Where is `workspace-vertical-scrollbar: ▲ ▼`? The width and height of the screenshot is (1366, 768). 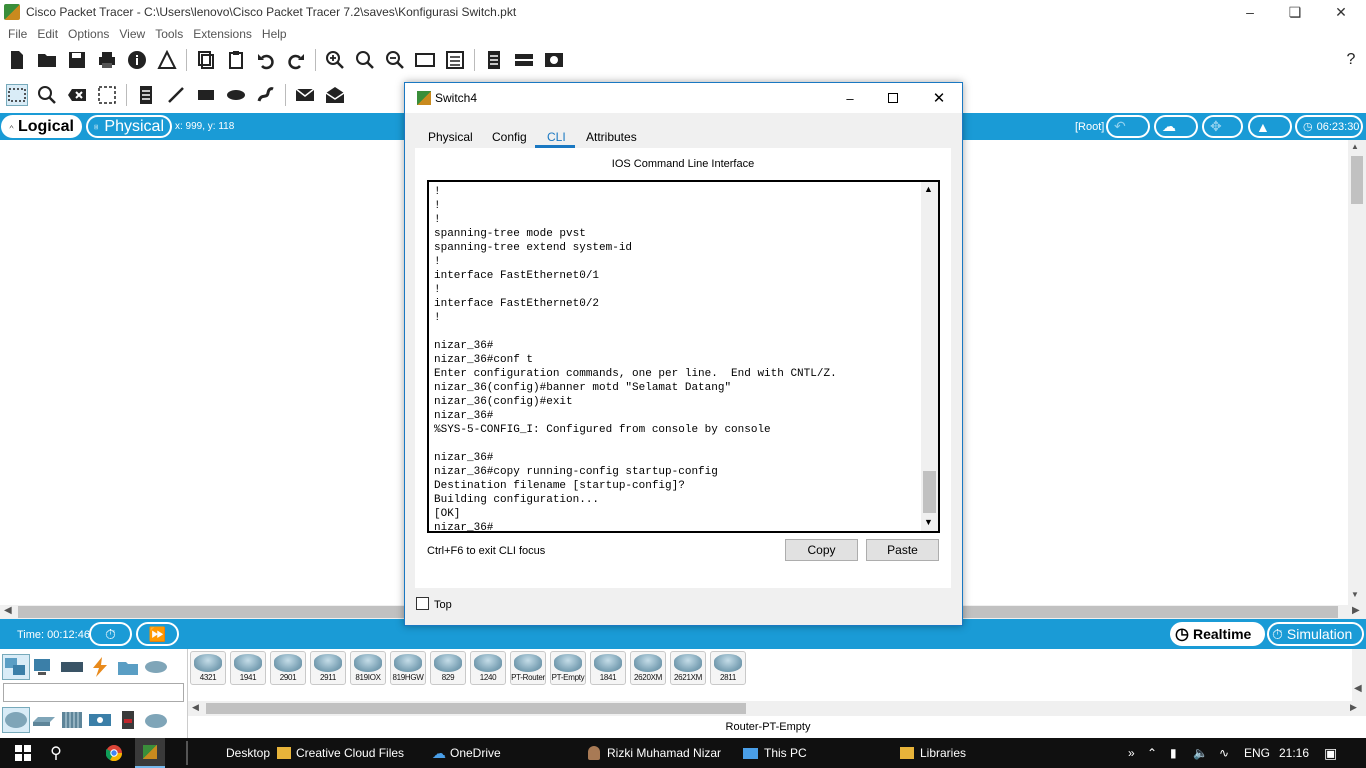
workspace-vertical-scrollbar: ▲ ▼ is located at coordinates (1357, 372).